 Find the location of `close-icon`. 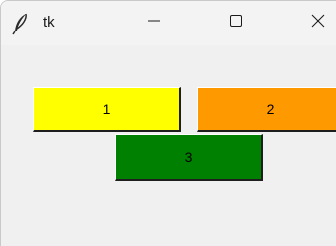

close-icon is located at coordinates (318, 23).